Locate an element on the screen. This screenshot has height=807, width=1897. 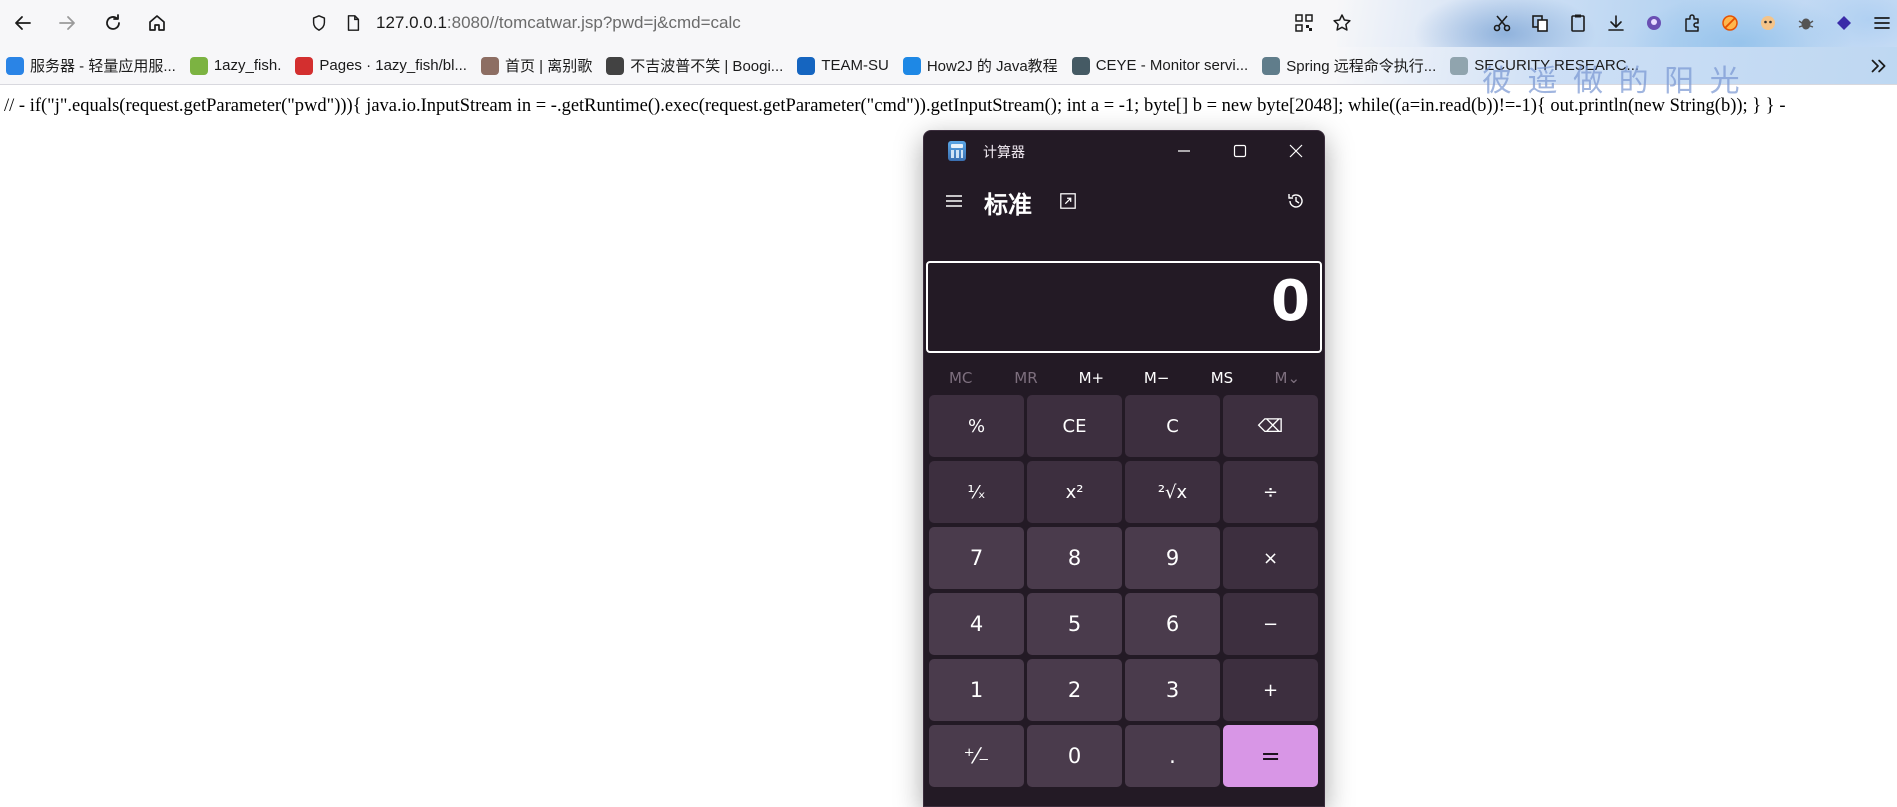
clipboard-icon is located at coordinates (1578, 23).